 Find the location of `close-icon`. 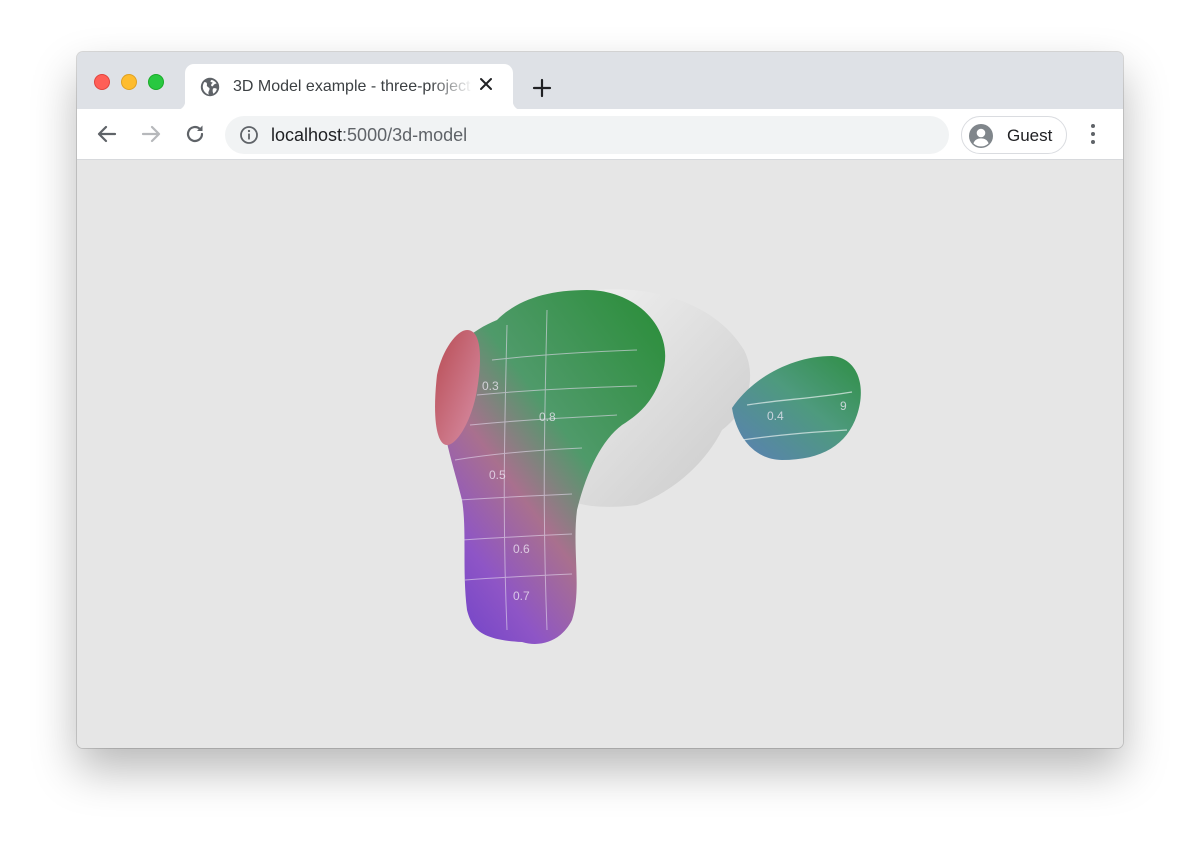

close-icon is located at coordinates (486, 84).